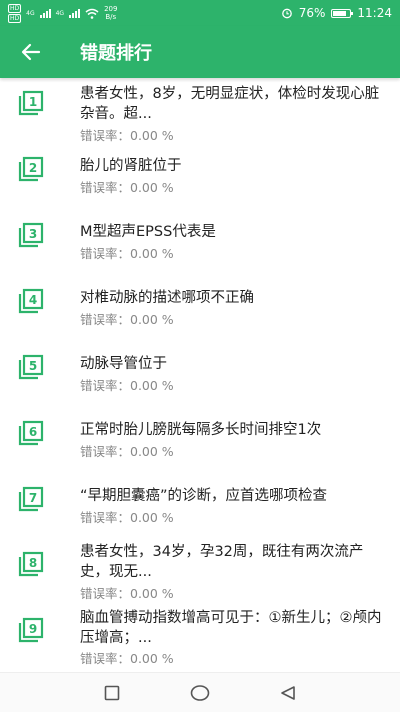 This screenshot has width=400, height=712. I want to click on item-number: 9, so click(33, 629).